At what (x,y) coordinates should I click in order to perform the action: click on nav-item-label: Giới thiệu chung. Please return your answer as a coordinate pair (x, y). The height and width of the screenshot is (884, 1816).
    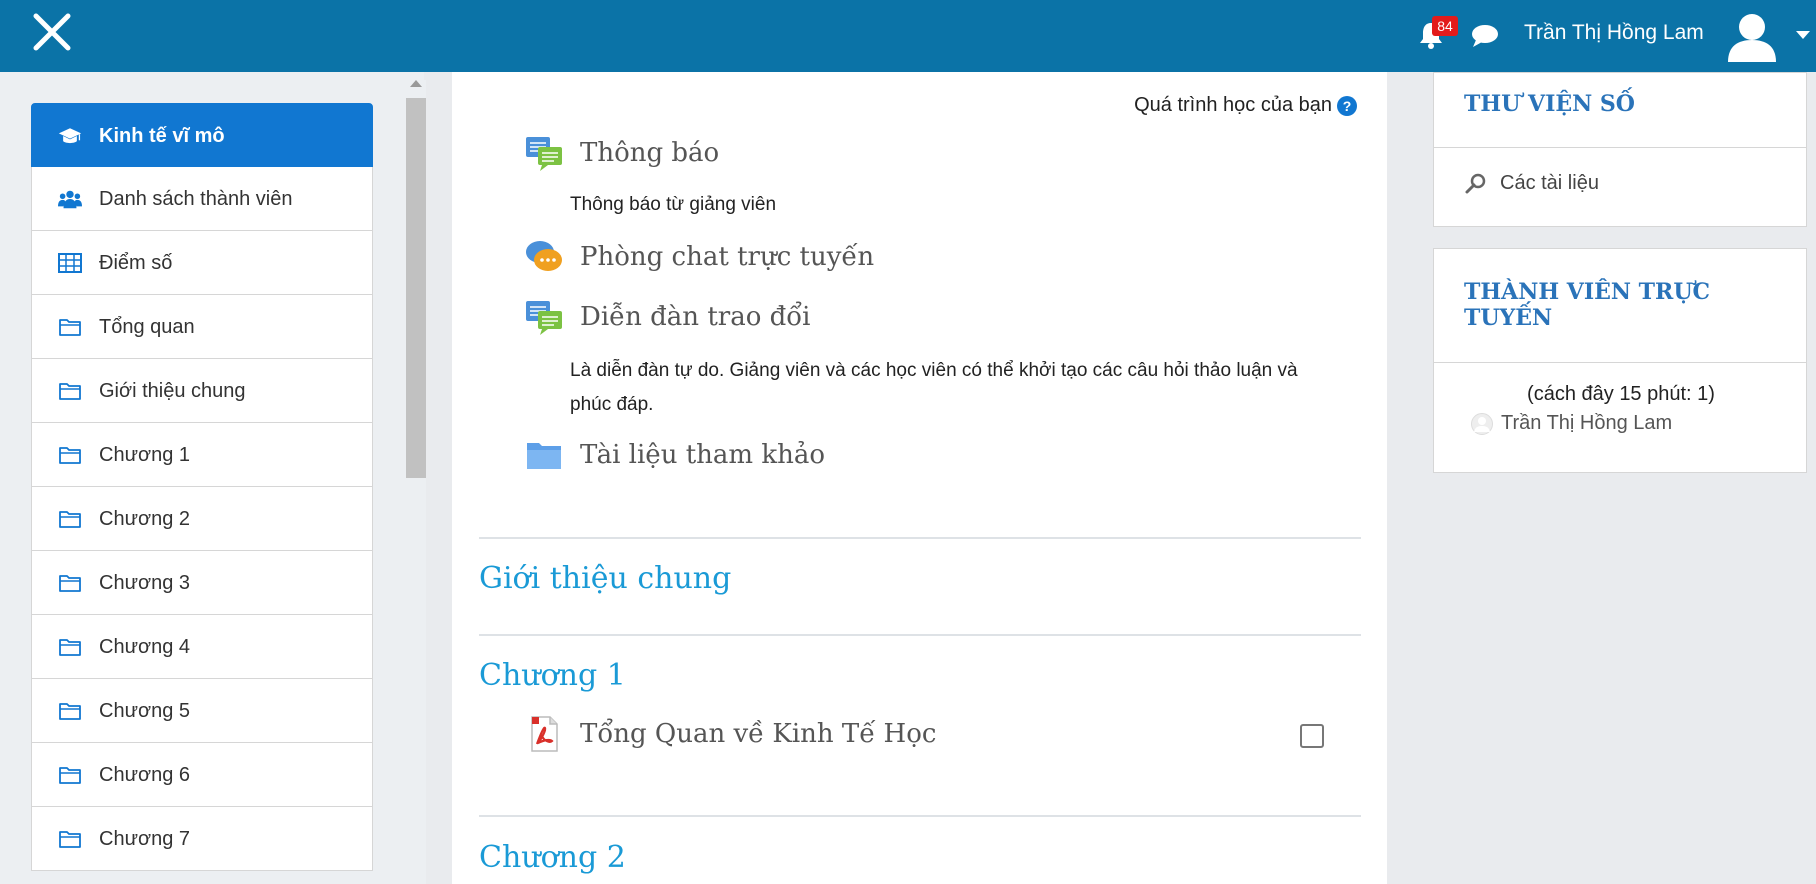
    Looking at the image, I should click on (172, 391).